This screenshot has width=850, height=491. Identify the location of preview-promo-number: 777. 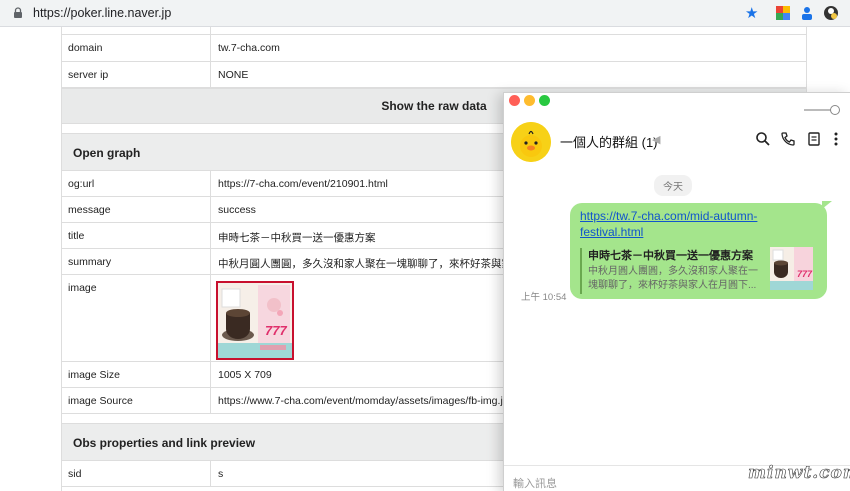
(805, 274).